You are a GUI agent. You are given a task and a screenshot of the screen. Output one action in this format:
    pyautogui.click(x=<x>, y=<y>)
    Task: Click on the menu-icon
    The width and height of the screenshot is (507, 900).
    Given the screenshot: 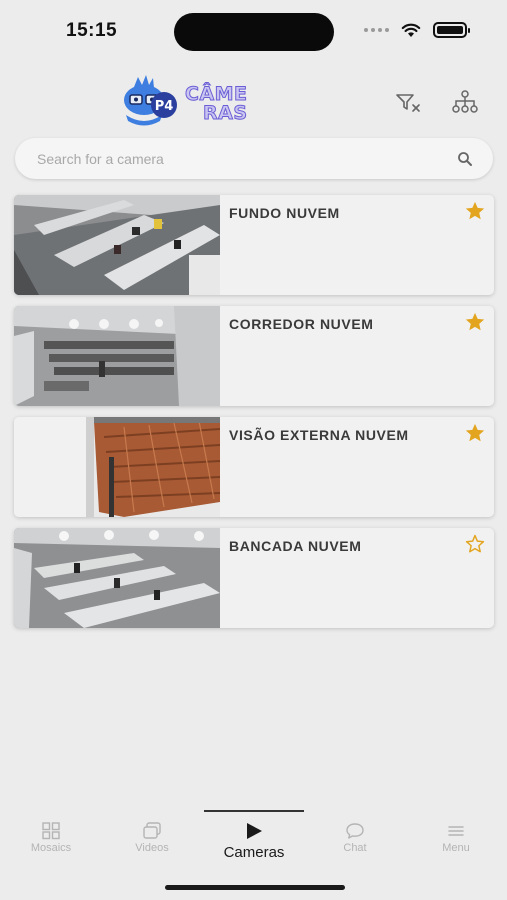 What is the action you would take?
    pyautogui.click(x=456, y=831)
    